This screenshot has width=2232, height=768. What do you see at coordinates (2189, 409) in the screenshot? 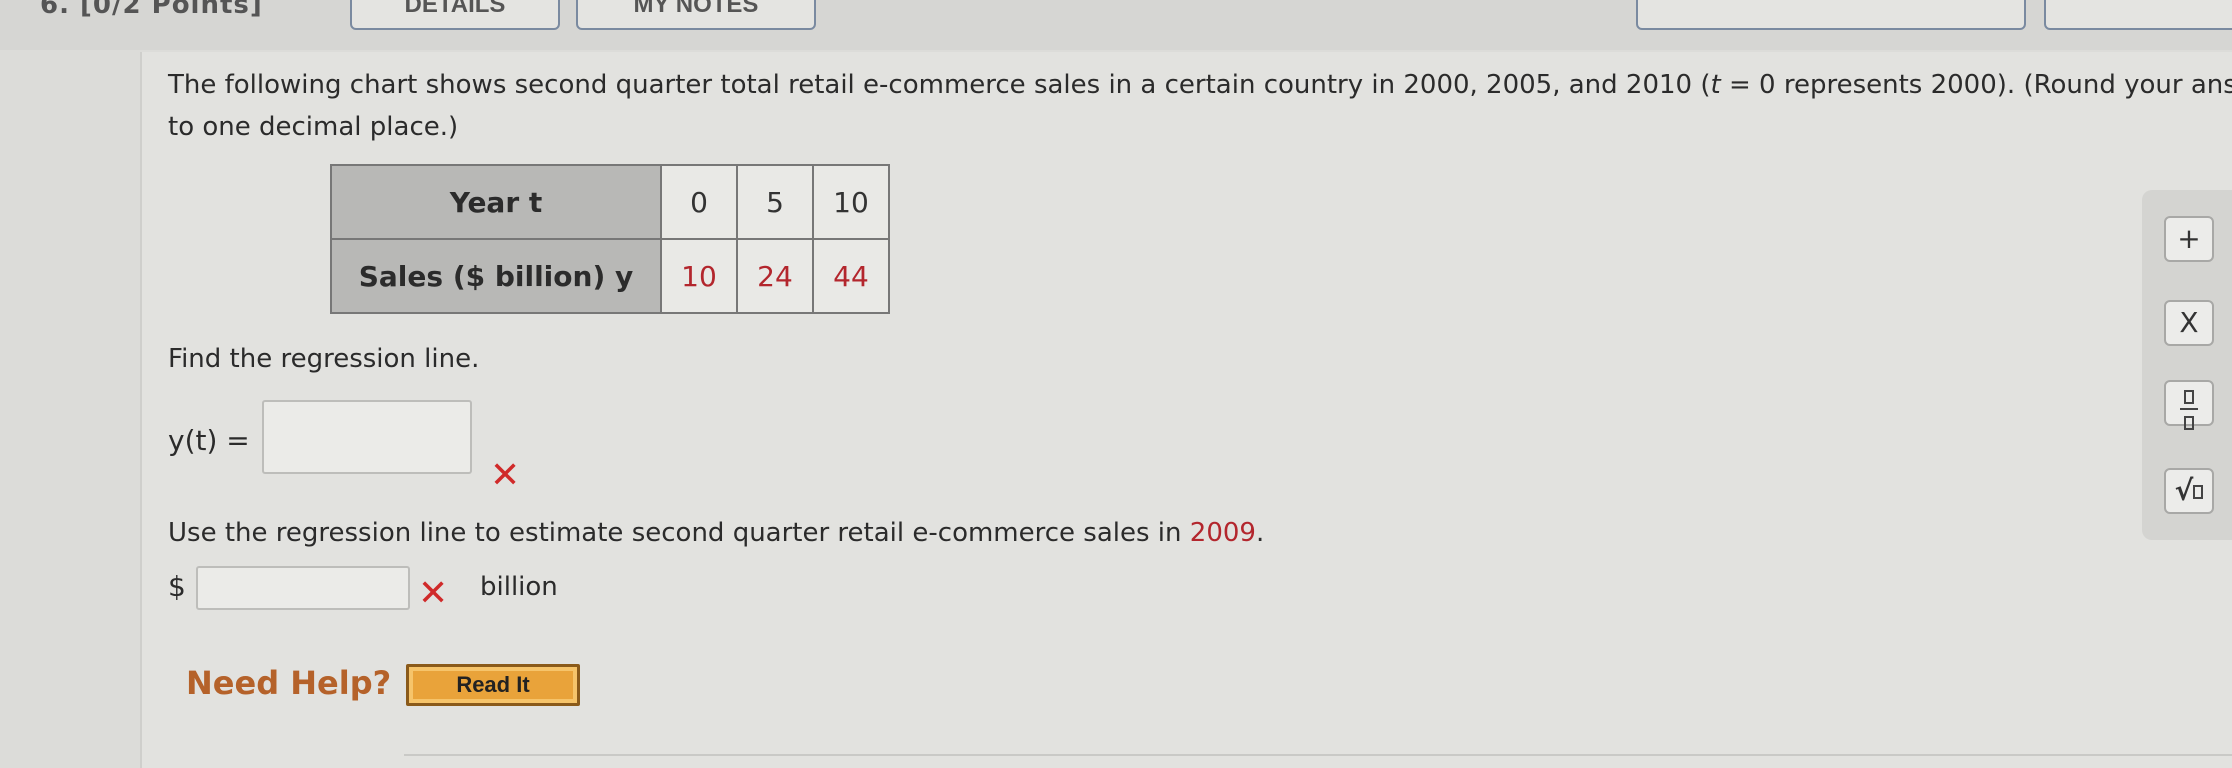
I see `fraction-icon` at bounding box center [2189, 409].